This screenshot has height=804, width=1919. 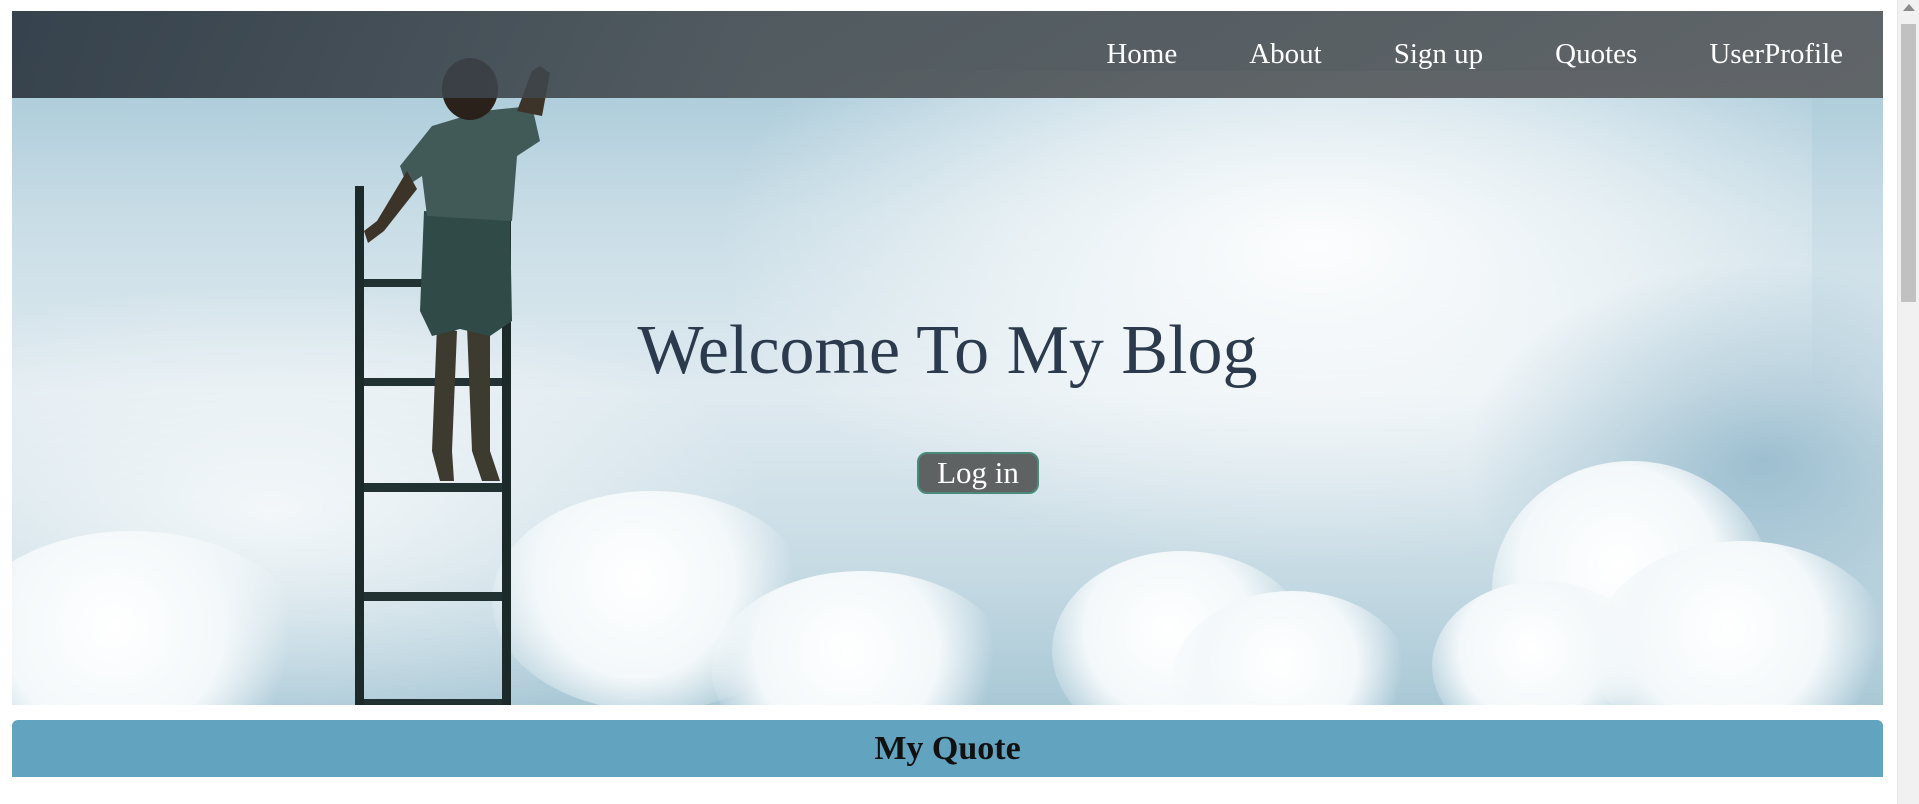 What do you see at coordinates (1285, 54) in the screenshot?
I see `nav-link-about: About` at bounding box center [1285, 54].